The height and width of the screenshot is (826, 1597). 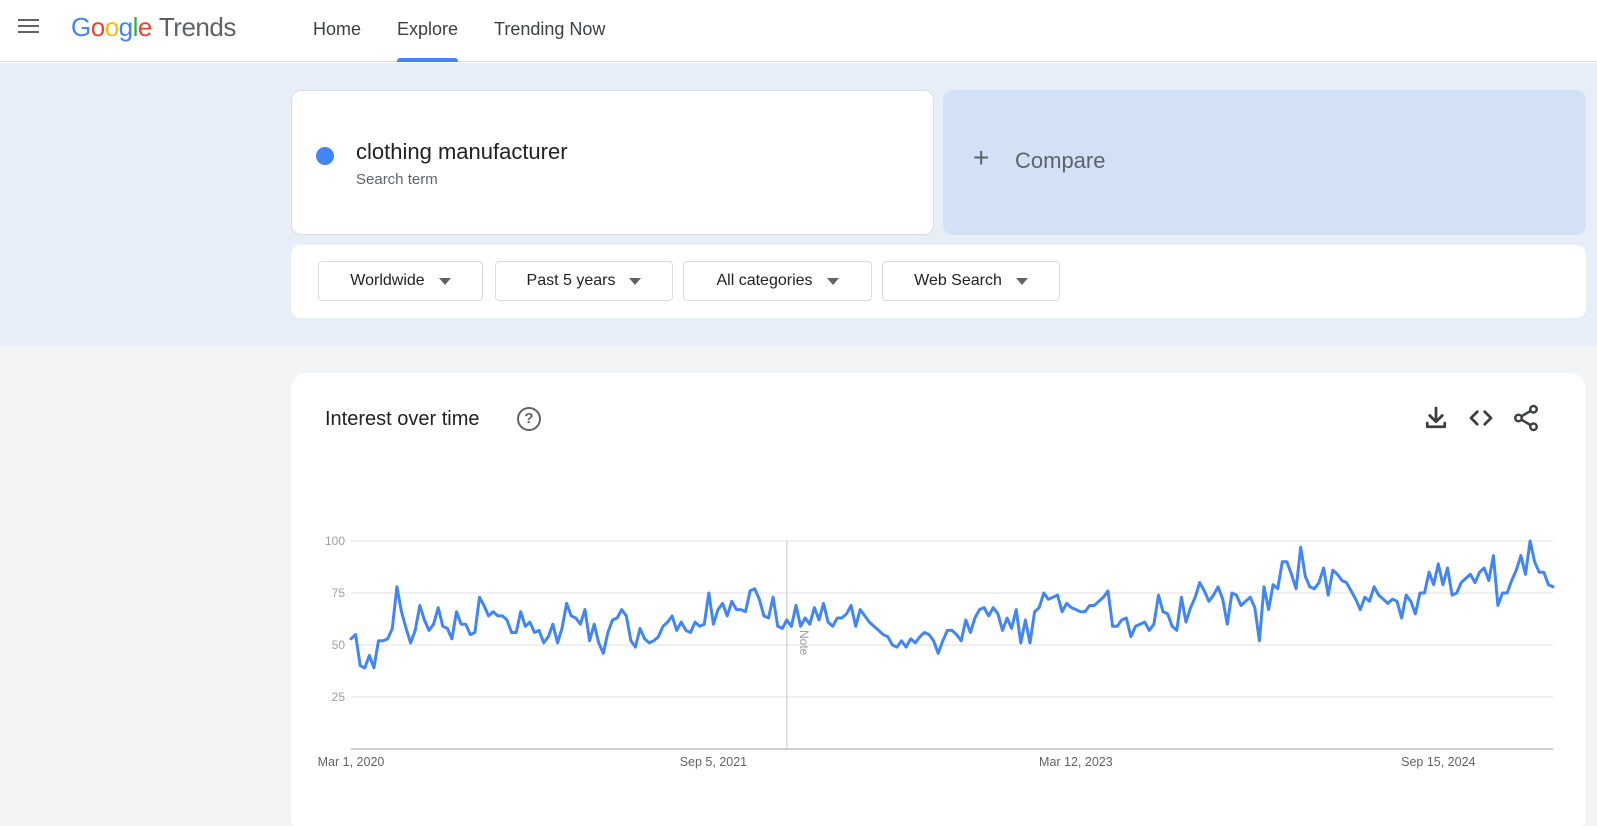 What do you see at coordinates (335, 541) in the screenshot?
I see `y-tick-label: 100` at bounding box center [335, 541].